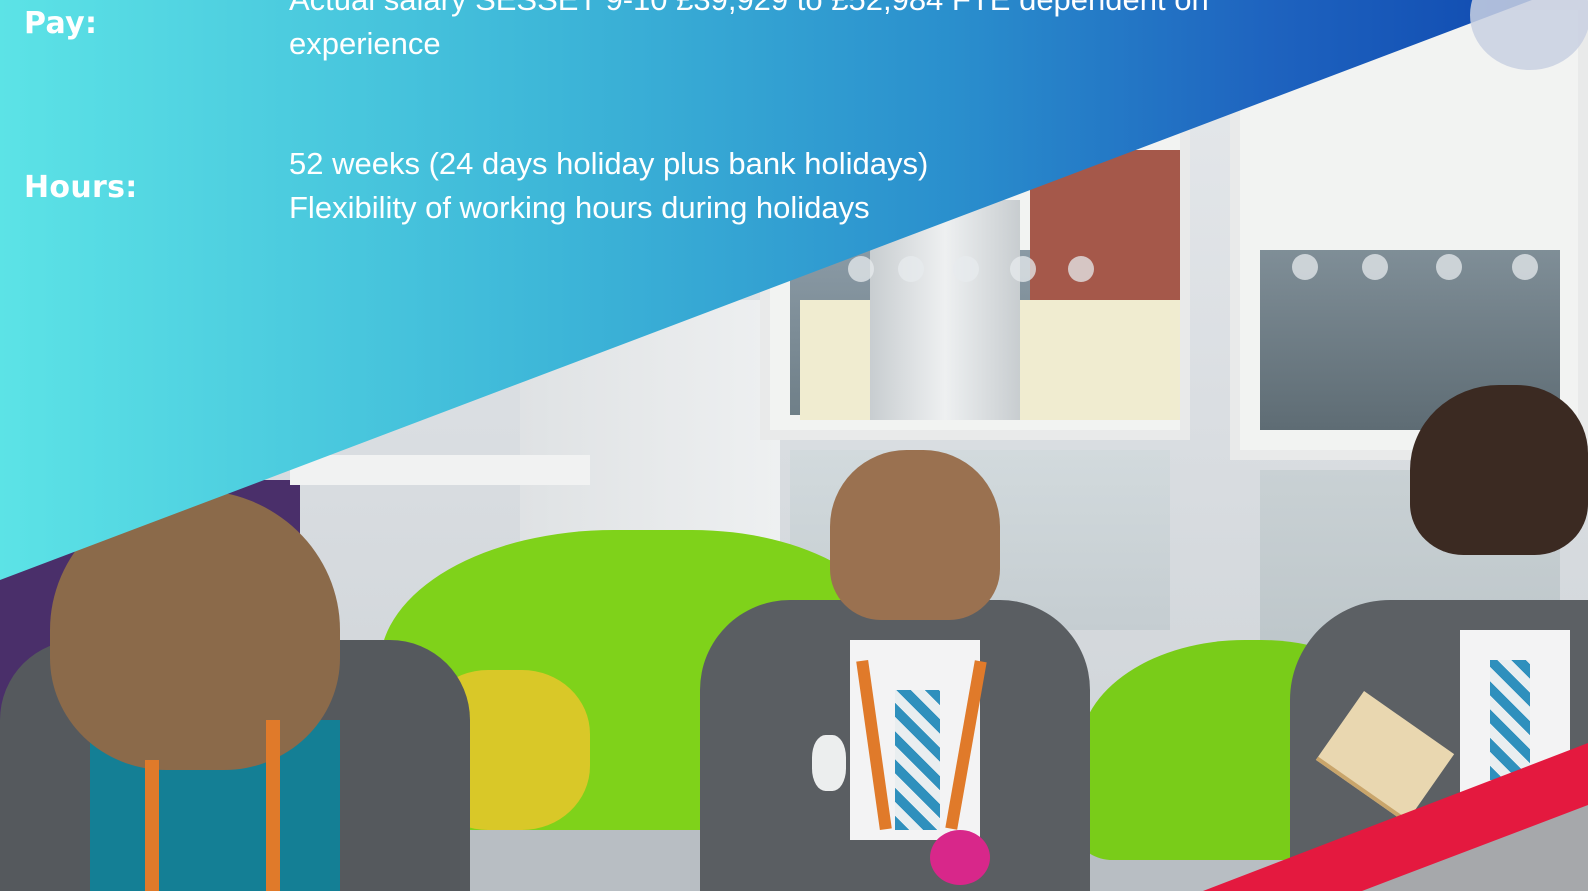  I want to click on fob-watch-badge, so click(829, 763).